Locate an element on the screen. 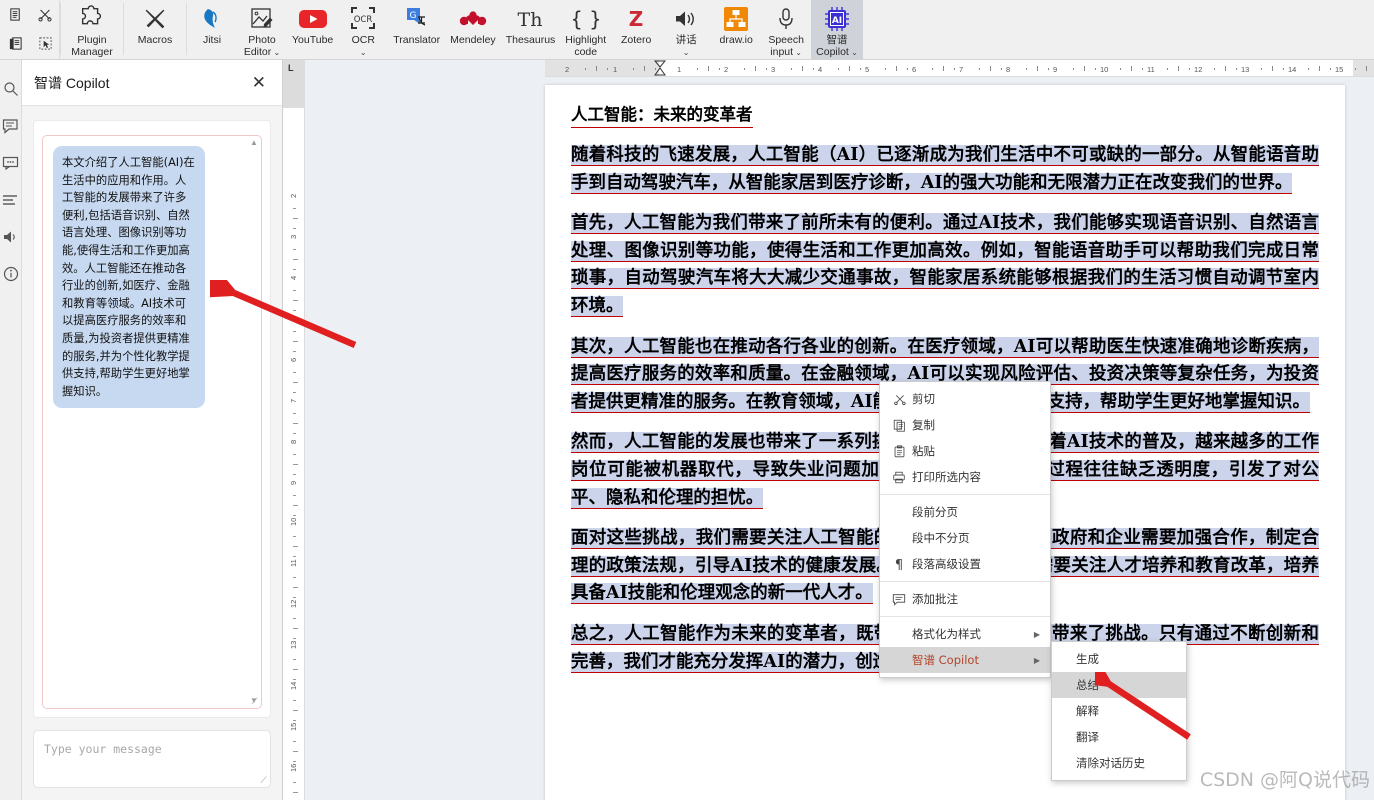 The height and width of the screenshot is (800, 1374). svg-text: Z is located at coordinates (636, 19).